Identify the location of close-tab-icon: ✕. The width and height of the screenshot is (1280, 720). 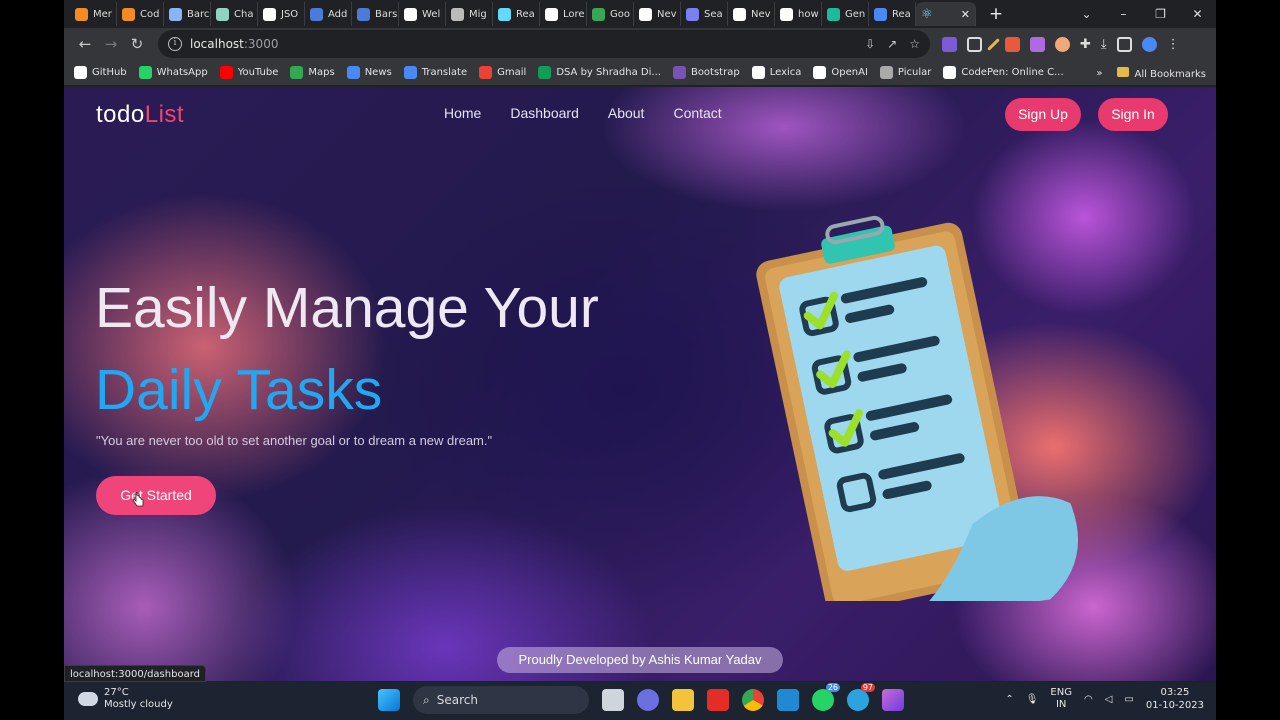
(965, 14).